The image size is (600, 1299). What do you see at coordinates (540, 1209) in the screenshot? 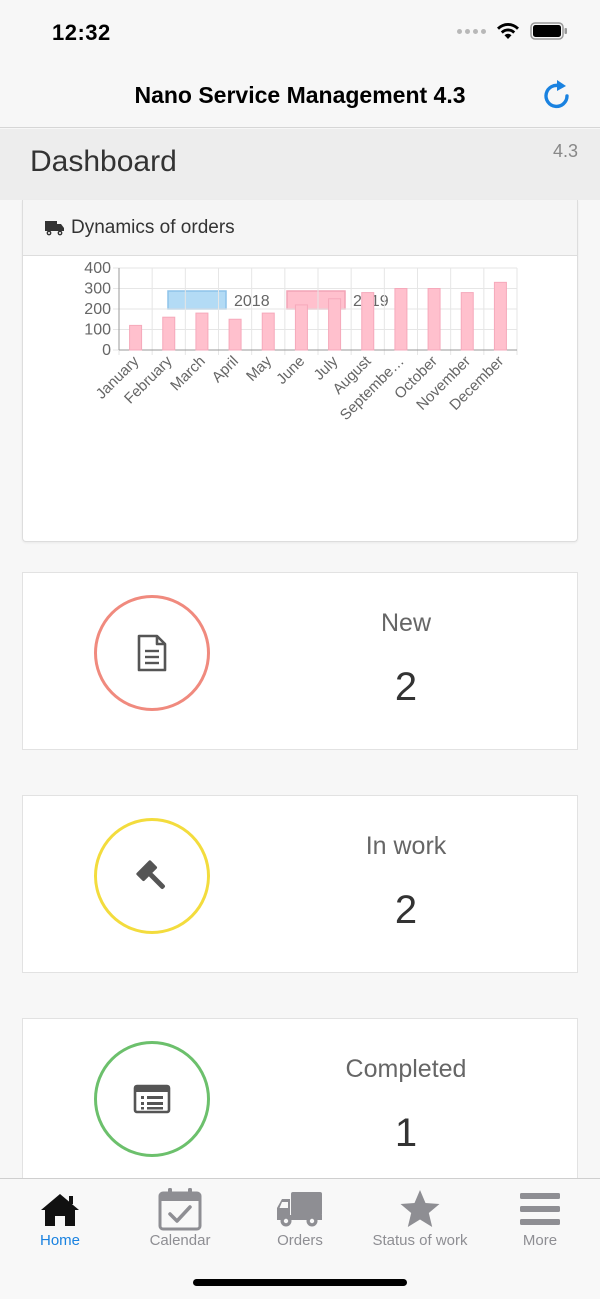
I see `menu-icon` at bounding box center [540, 1209].